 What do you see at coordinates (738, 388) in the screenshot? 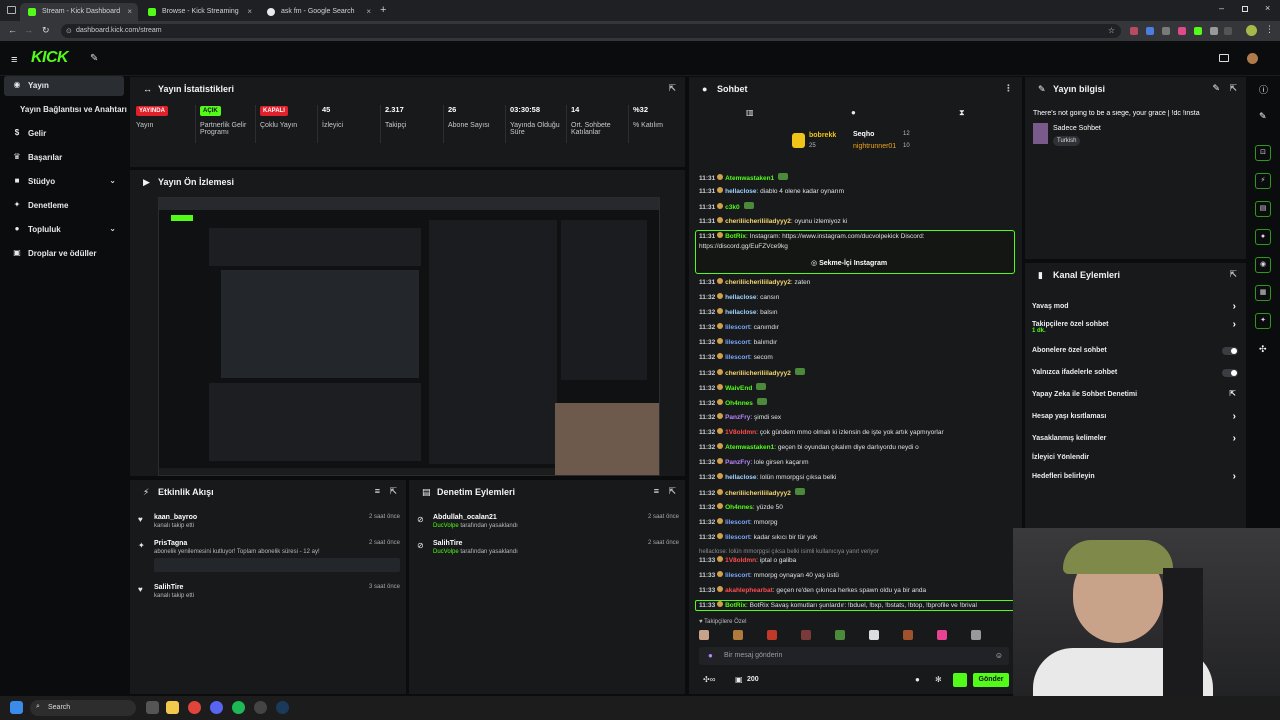
I see `chat-username: WaivEnd` at bounding box center [738, 388].